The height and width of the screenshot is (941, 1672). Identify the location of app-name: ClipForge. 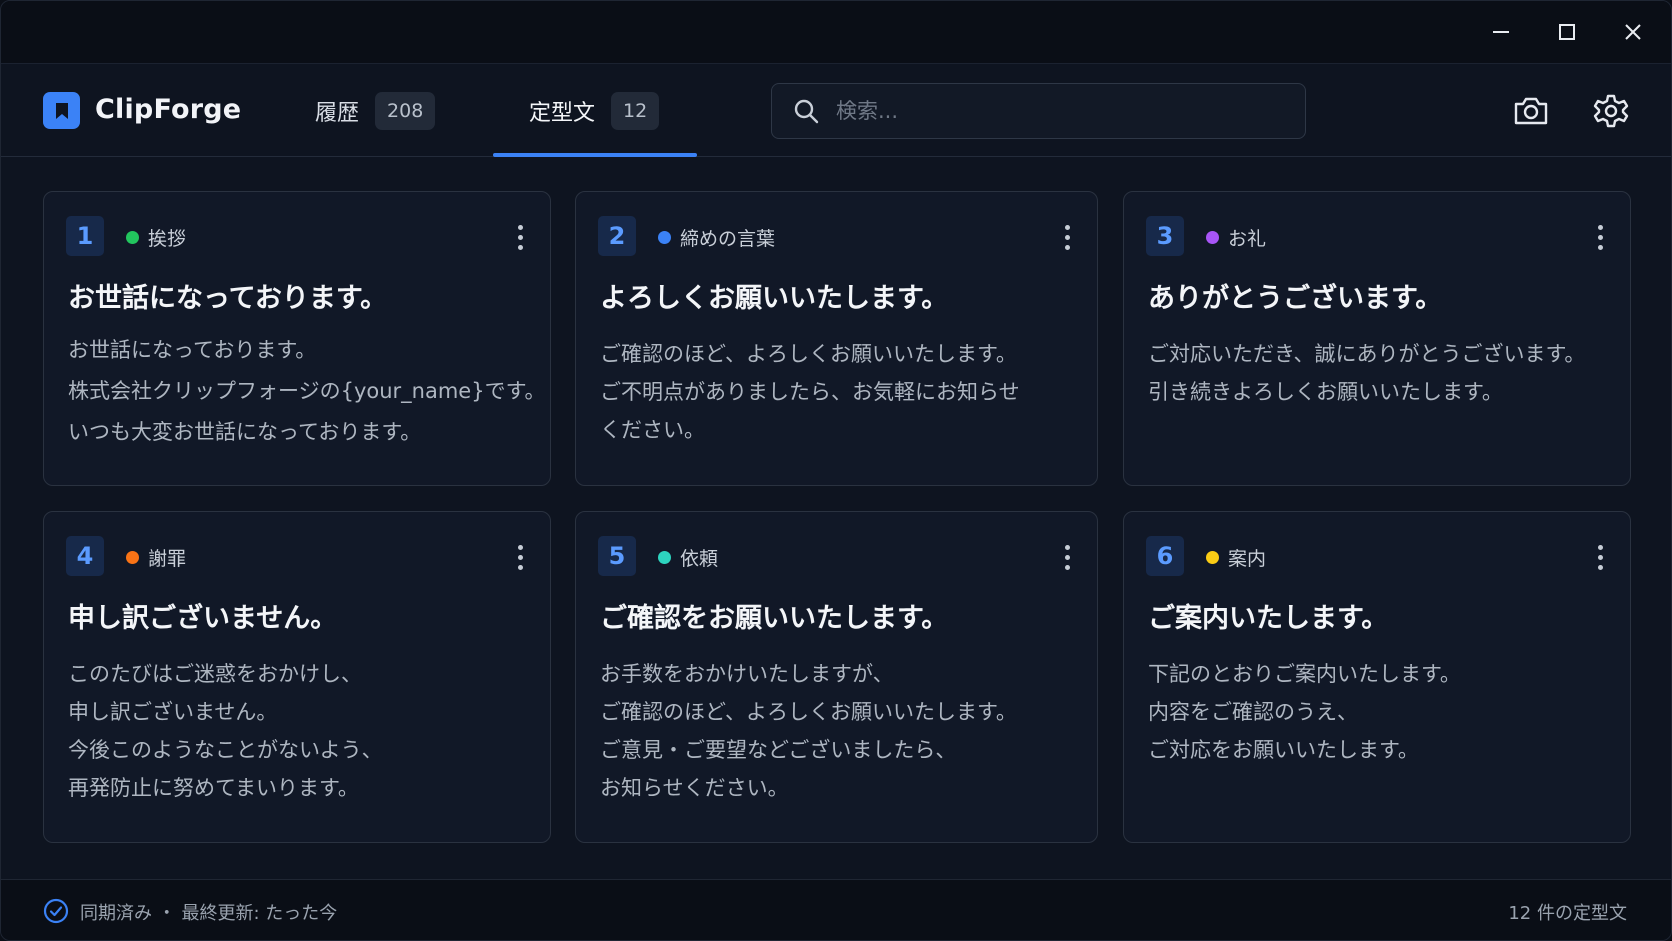
(168, 109).